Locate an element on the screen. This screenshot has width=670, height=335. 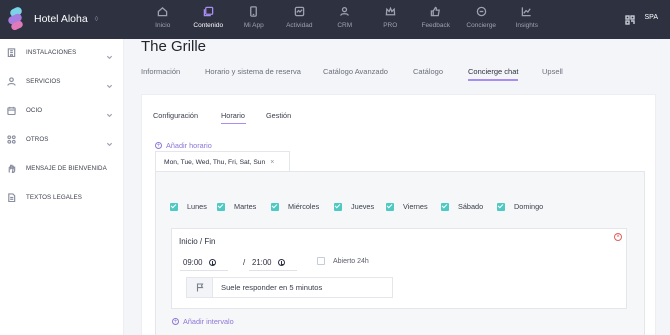
user-menu: SPA is located at coordinates (652, 17).